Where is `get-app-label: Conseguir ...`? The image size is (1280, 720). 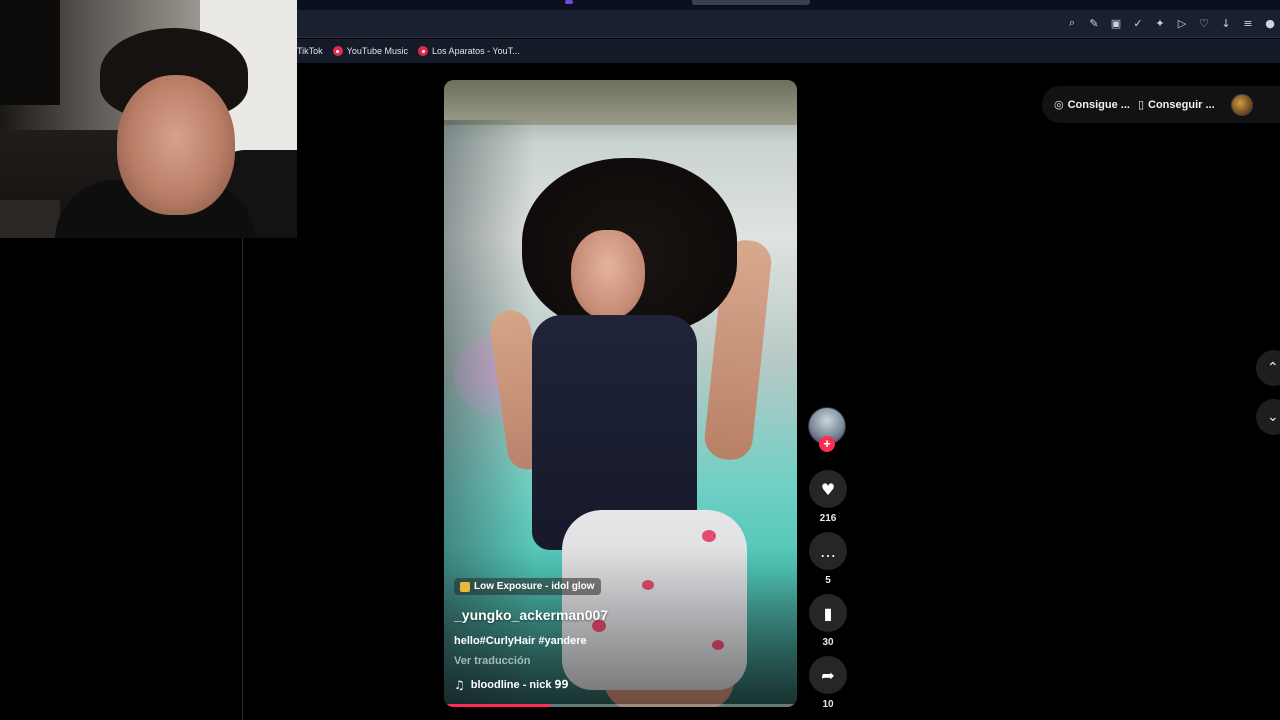 get-app-label: Conseguir ... is located at coordinates (1181, 104).